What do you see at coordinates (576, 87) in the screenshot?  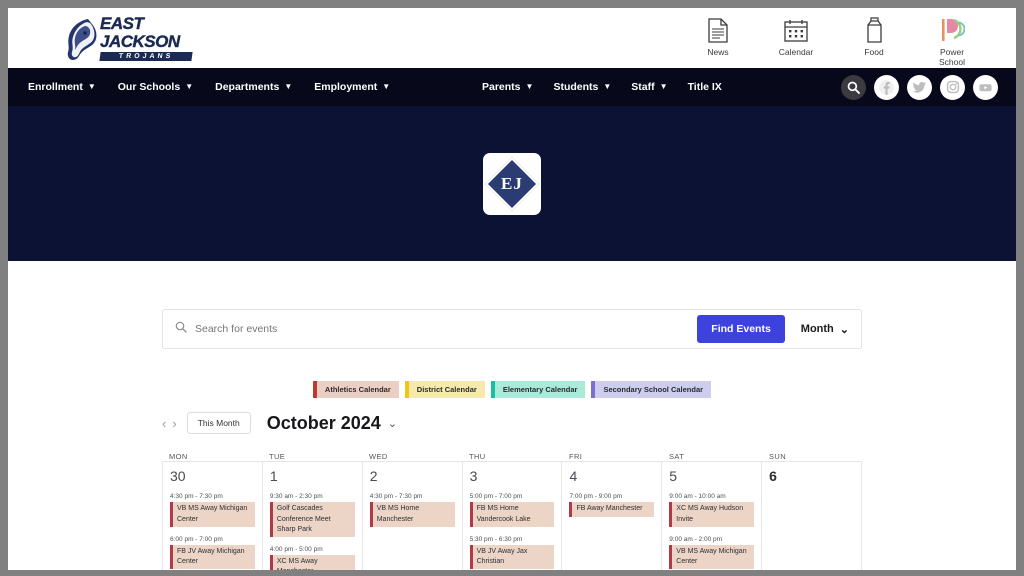 I see `nav-label: Students` at bounding box center [576, 87].